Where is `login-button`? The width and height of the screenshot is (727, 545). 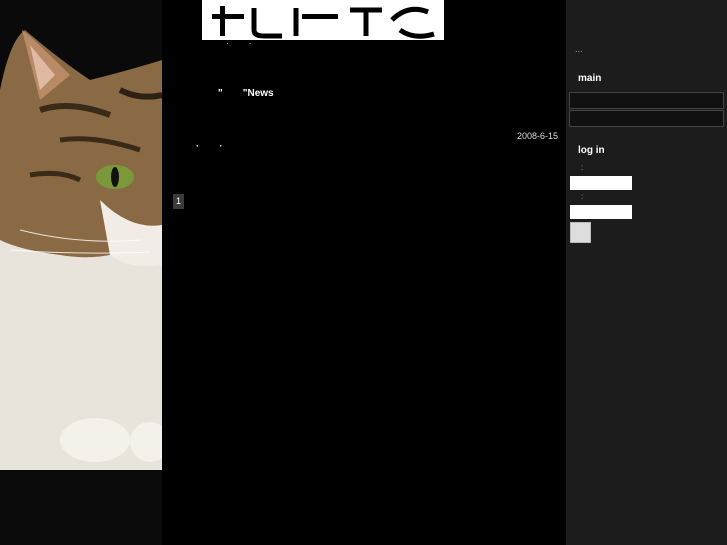
login-button is located at coordinates (580, 232).